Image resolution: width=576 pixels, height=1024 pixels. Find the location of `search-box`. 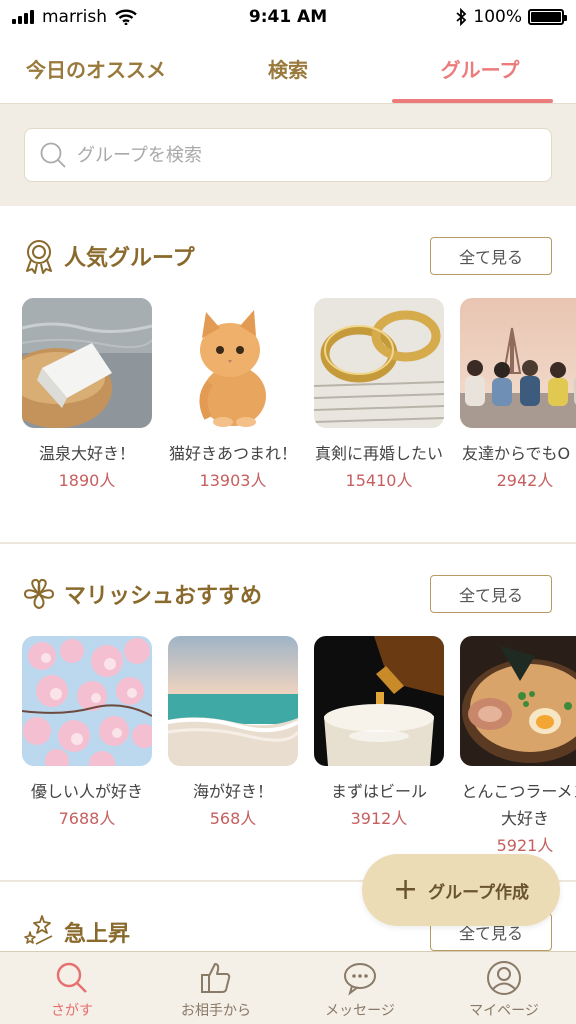

search-box is located at coordinates (288, 155).